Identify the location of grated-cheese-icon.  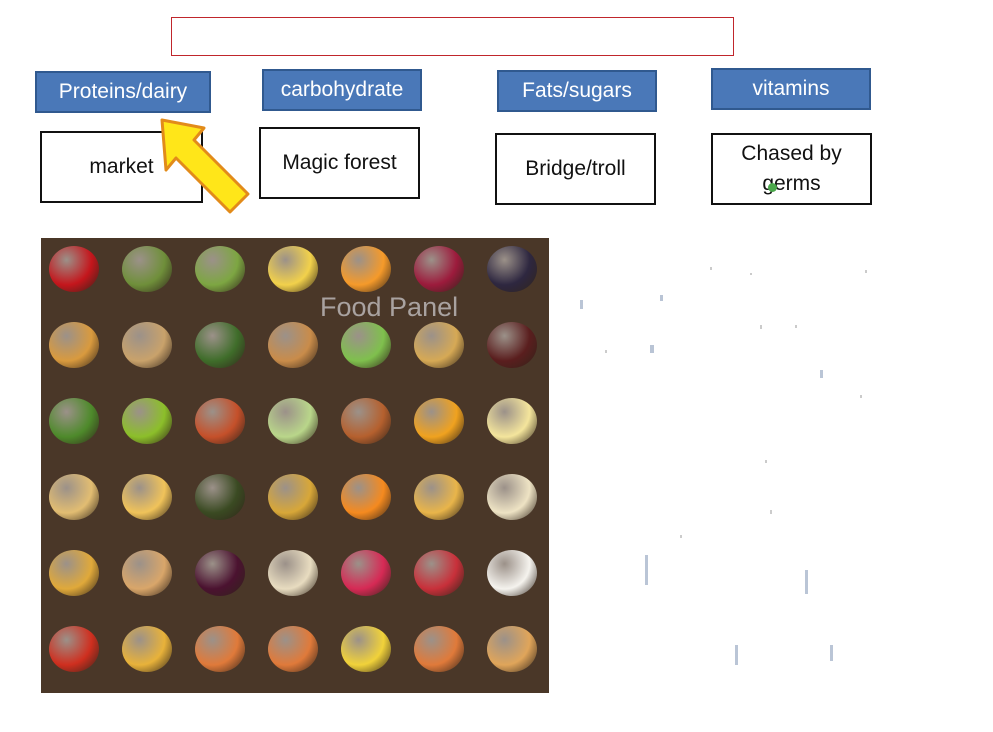
(147, 497).